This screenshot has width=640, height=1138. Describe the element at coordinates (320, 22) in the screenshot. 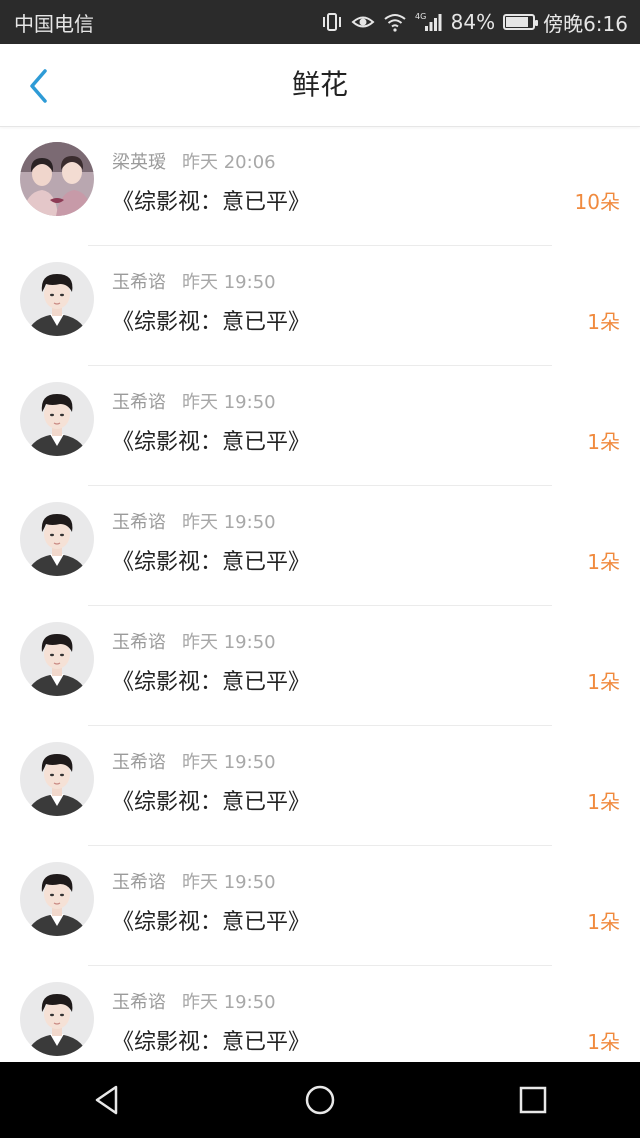

I see `status-bar: 中国电信 4G 84% 傍晚6:16` at that location.